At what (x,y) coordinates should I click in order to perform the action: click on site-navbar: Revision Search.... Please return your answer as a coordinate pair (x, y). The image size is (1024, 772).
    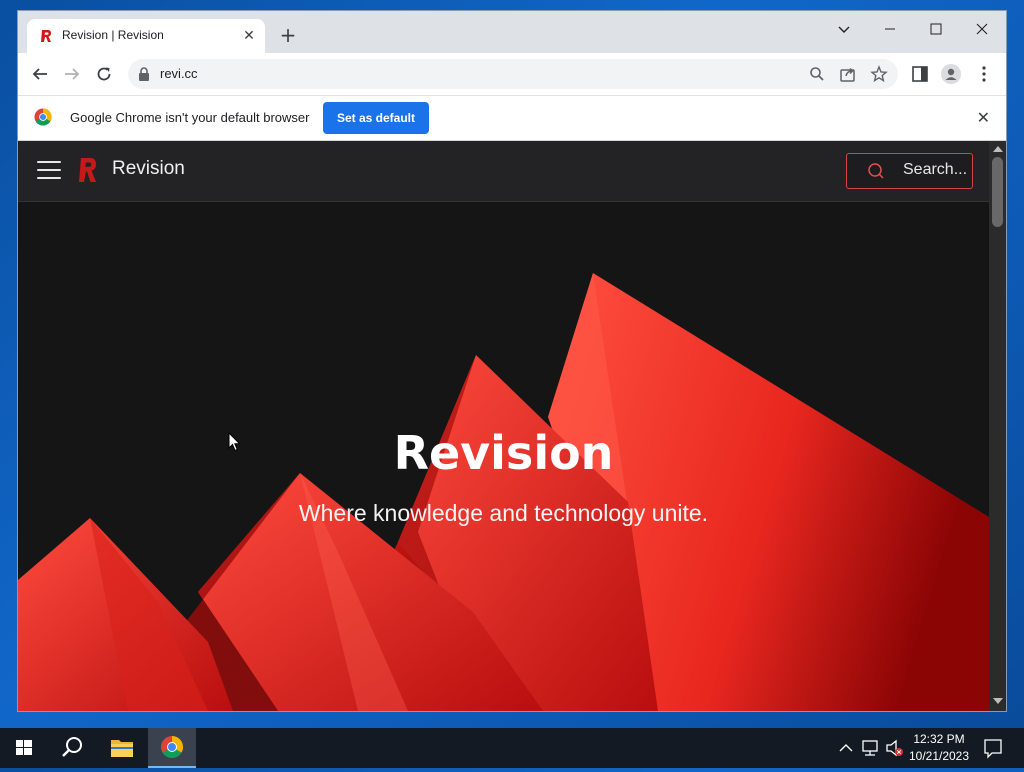
    Looking at the image, I should click on (503, 171).